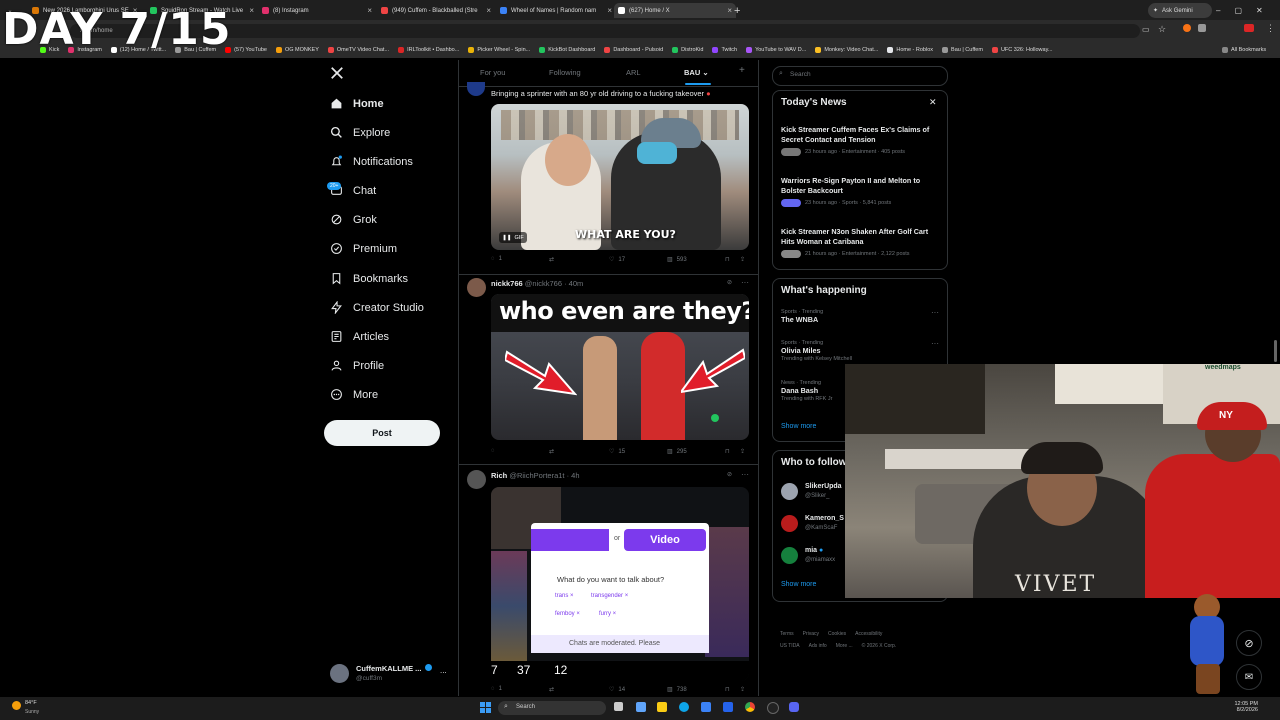 This screenshot has width=1280, height=720. Describe the element at coordinates (499, 475) in the screenshot. I see `author-name: Rich` at that location.